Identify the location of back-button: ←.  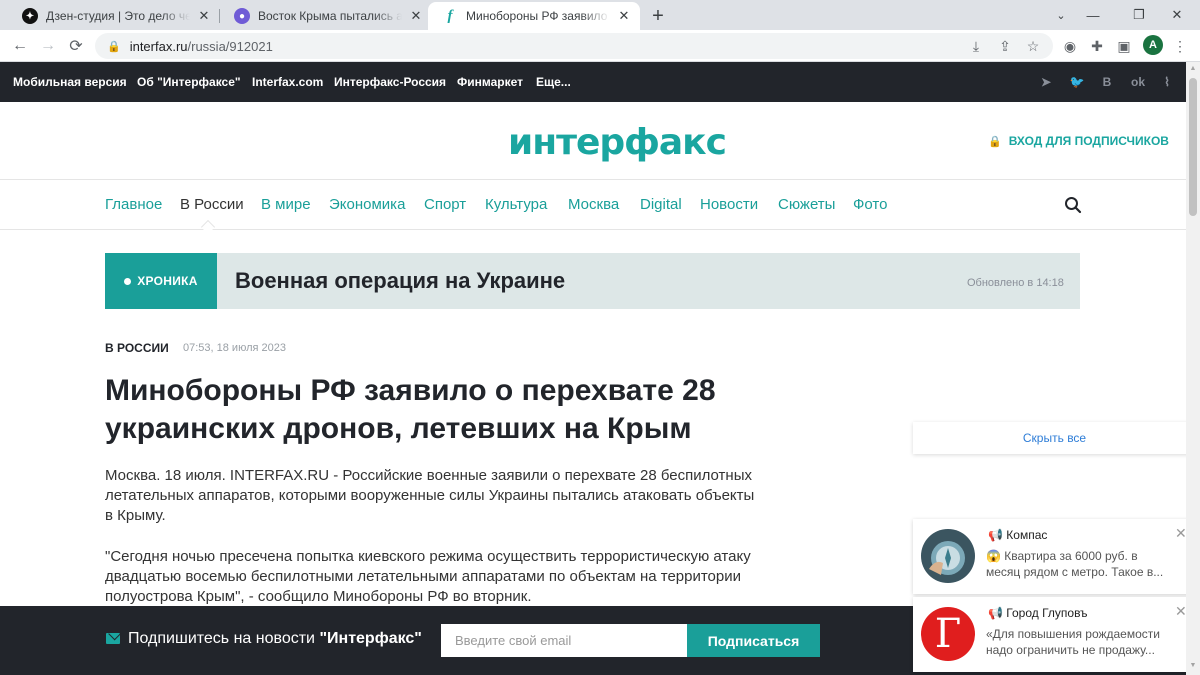
(20, 46).